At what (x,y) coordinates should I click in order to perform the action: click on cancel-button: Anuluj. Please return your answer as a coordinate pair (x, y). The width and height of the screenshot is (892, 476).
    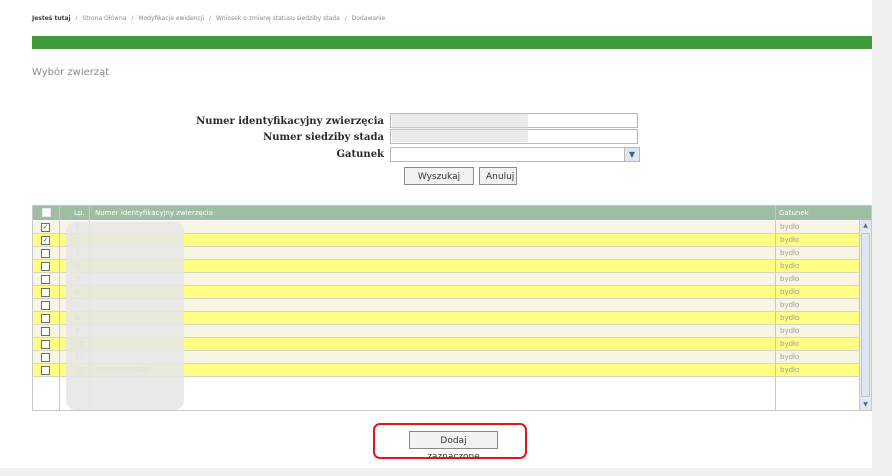
    Looking at the image, I should click on (498, 176).